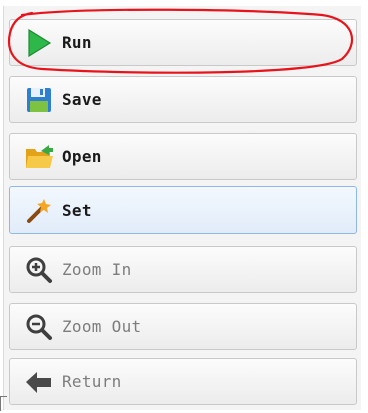  What do you see at coordinates (39, 100) in the screenshot?
I see `floppy-disk-icon` at bounding box center [39, 100].